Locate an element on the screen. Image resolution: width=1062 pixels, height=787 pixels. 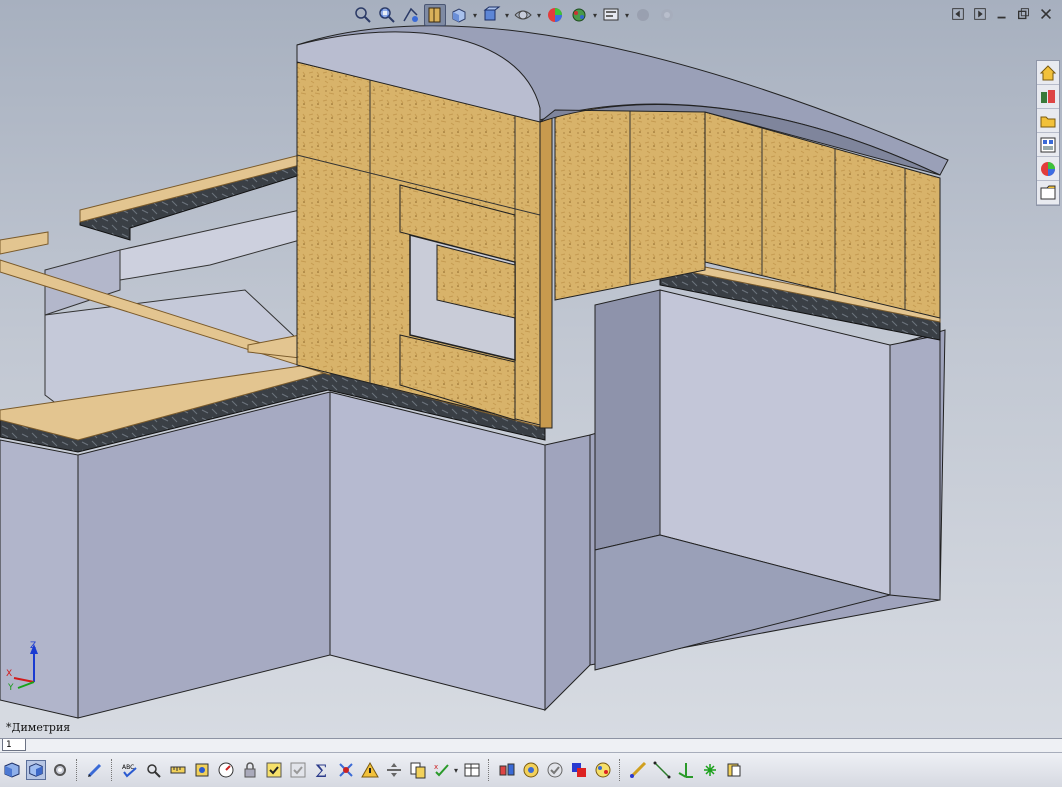
line-icon is located at coordinates (662, 770).